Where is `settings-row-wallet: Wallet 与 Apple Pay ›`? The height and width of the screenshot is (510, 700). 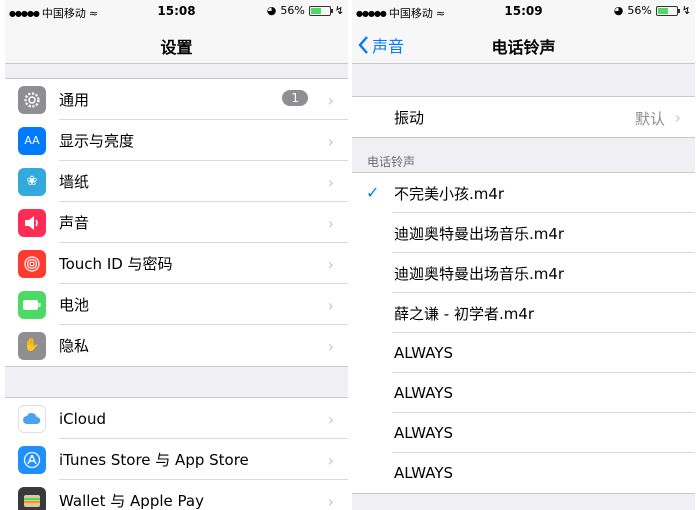 settings-row-wallet: Wallet 与 Apple Pay › is located at coordinates (176, 495).